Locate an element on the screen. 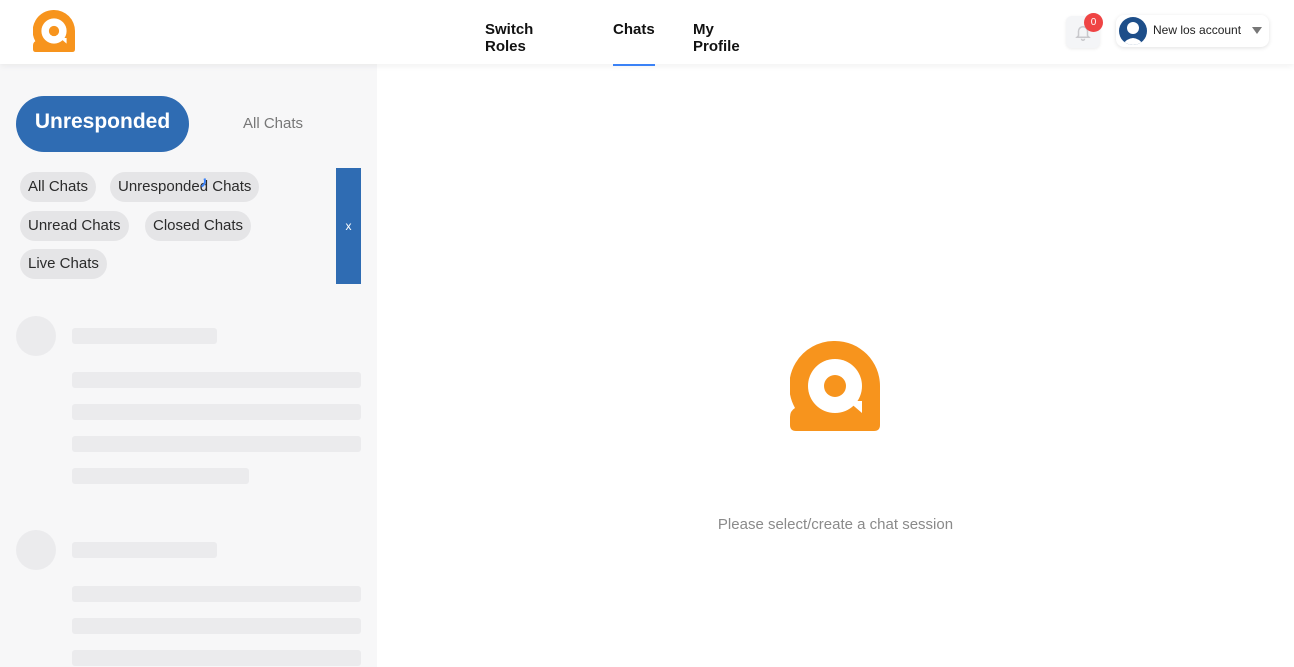 Image resolution: width=1294 pixels, height=667 pixels. filter-all-chats: All Chats is located at coordinates (58, 187).